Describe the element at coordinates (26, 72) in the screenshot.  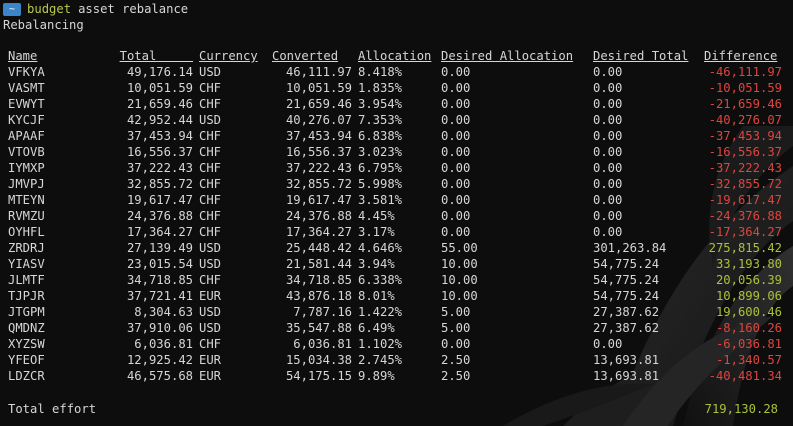
I see `cell-name: VFKYA` at that location.